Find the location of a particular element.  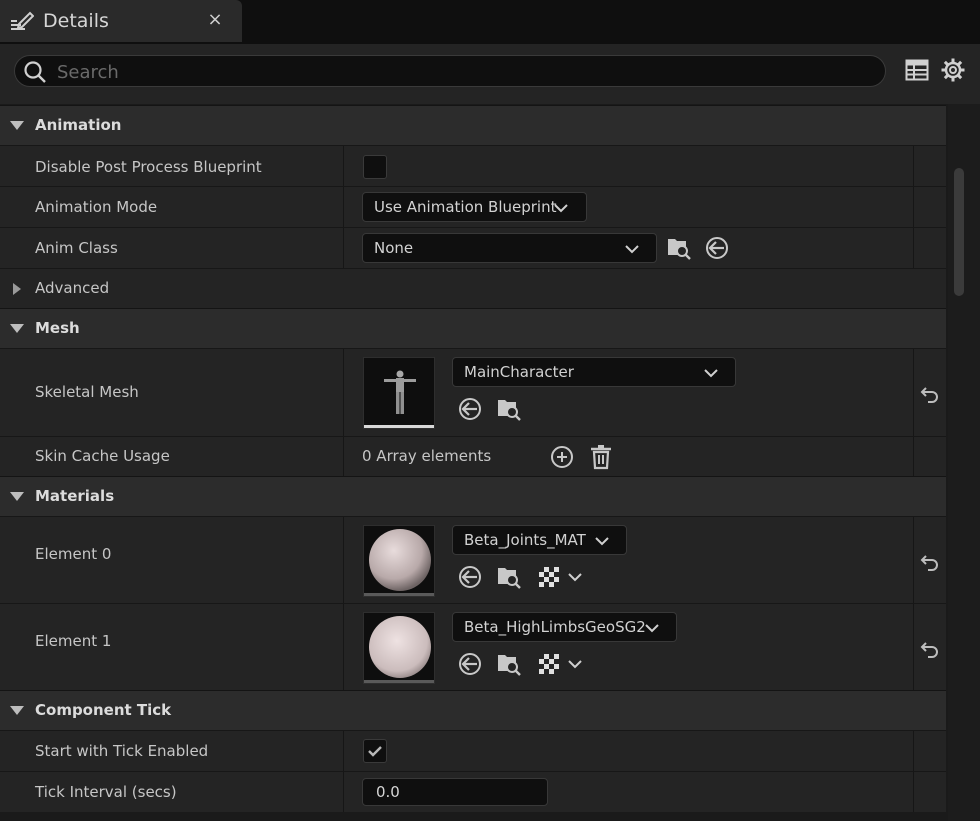

category-animation: Animation is located at coordinates (473, 125).